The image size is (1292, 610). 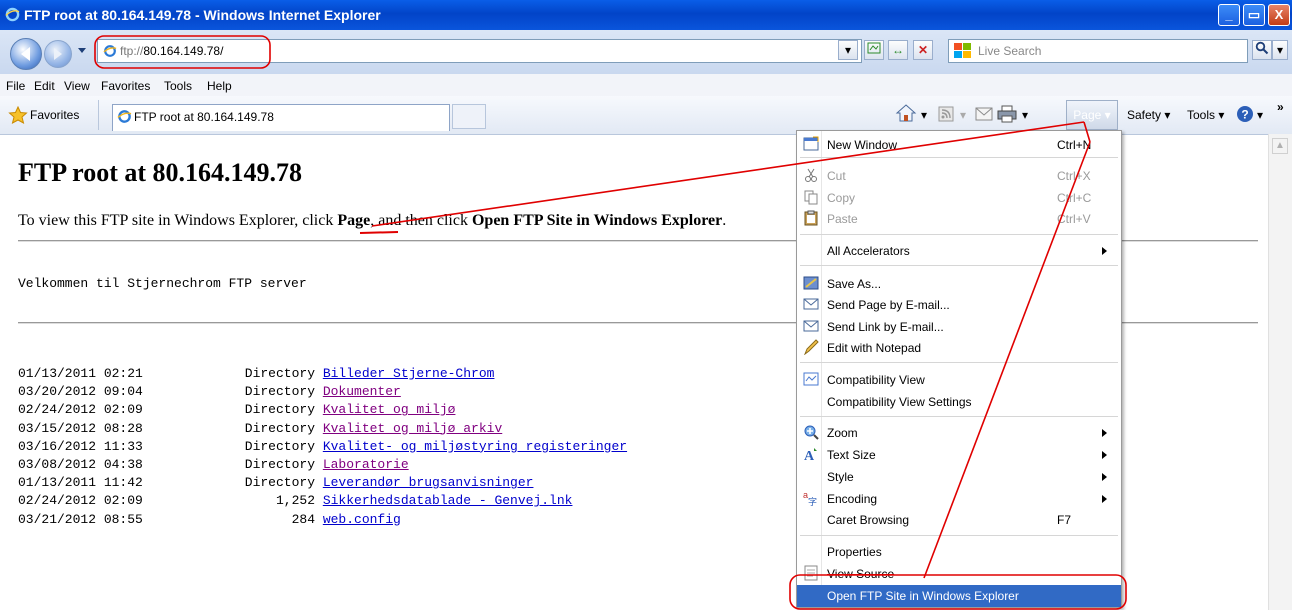 What do you see at coordinates (44, 86) in the screenshot?
I see `menu-edit: Edit` at bounding box center [44, 86].